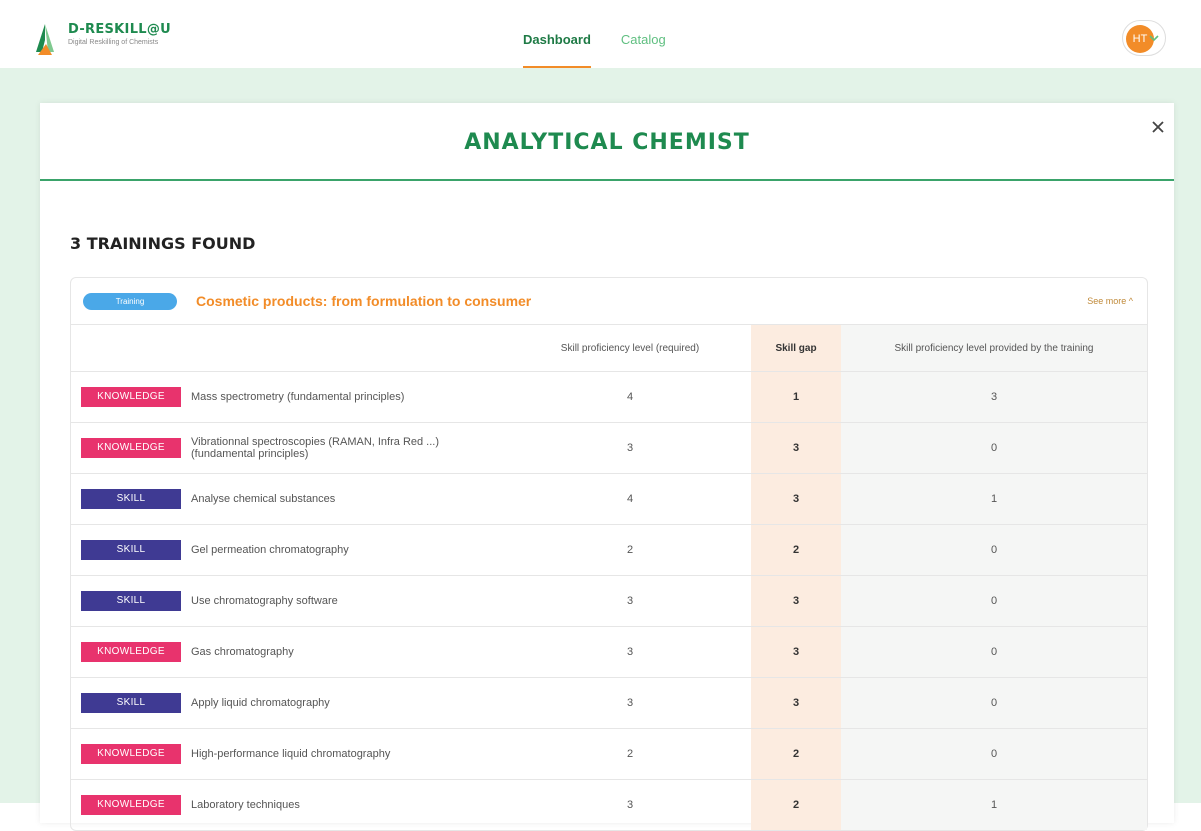  What do you see at coordinates (264, 601) in the screenshot?
I see `skill-name: Use chromatography software` at bounding box center [264, 601].